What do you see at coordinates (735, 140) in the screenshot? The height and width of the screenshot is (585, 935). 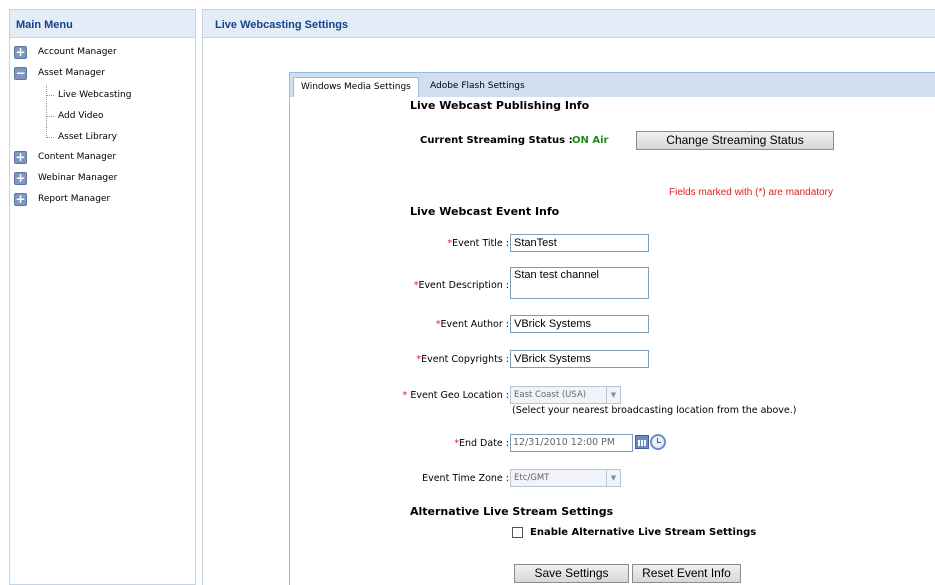 I see `change-streaming-status-button: Change Streaming Status` at bounding box center [735, 140].